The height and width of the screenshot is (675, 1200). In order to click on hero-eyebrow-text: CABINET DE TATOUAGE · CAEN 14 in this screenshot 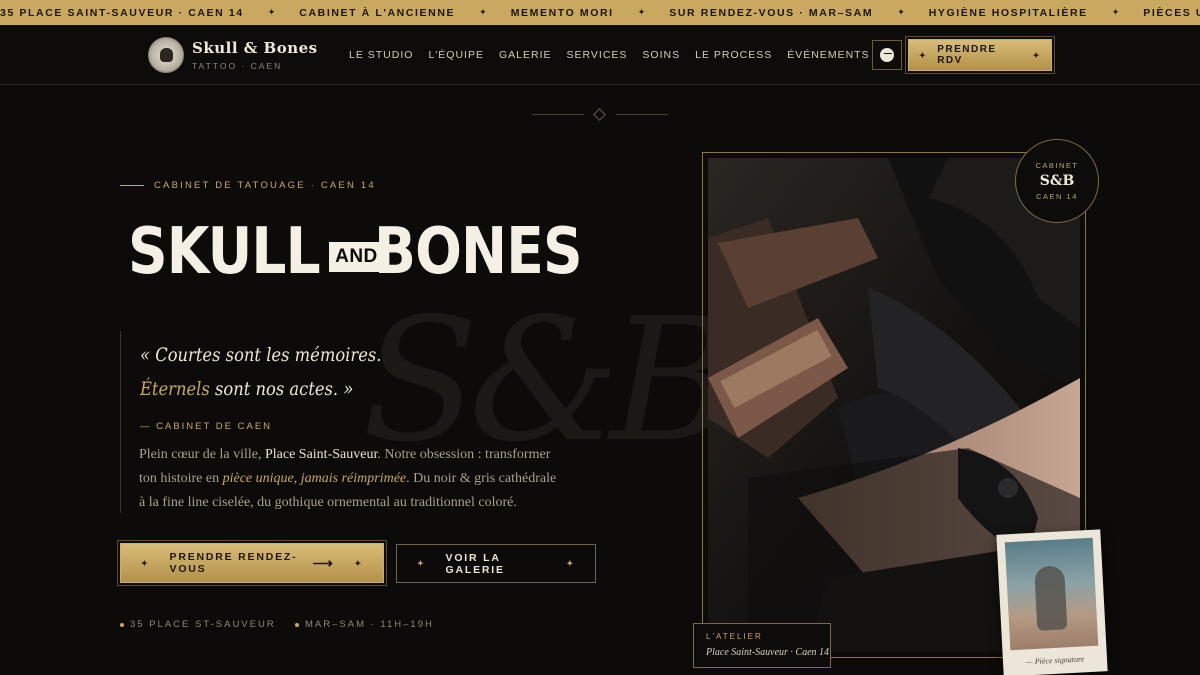, I will do `click(265, 185)`.